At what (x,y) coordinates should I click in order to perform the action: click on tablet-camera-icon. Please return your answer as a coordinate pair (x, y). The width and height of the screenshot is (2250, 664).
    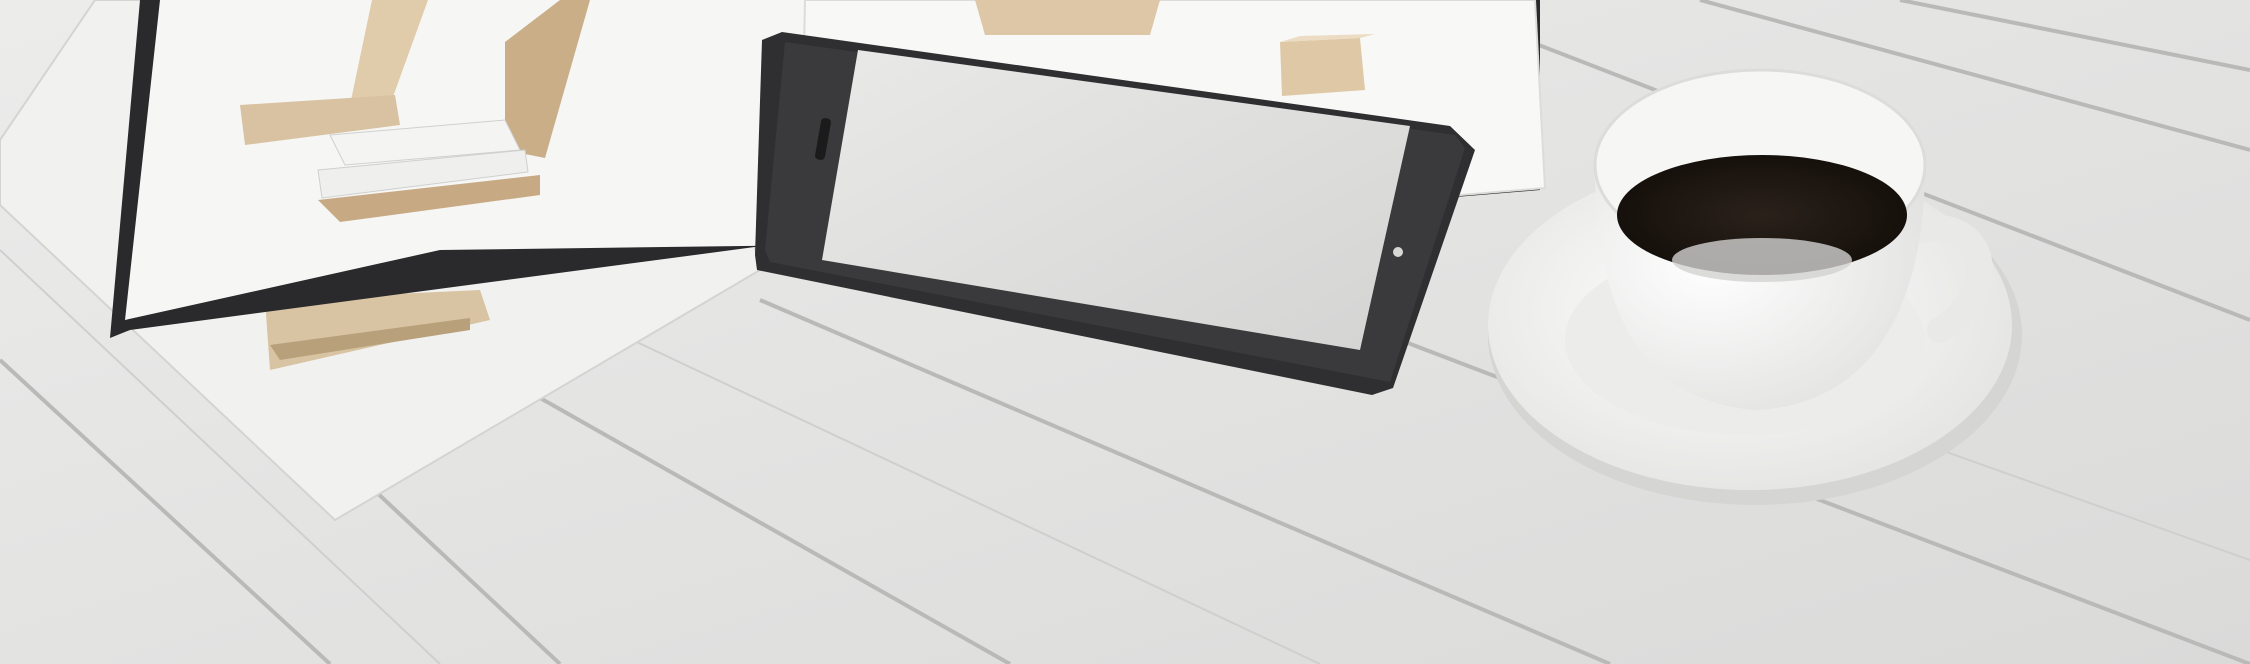
    Looking at the image, I should click on (1398, 252).